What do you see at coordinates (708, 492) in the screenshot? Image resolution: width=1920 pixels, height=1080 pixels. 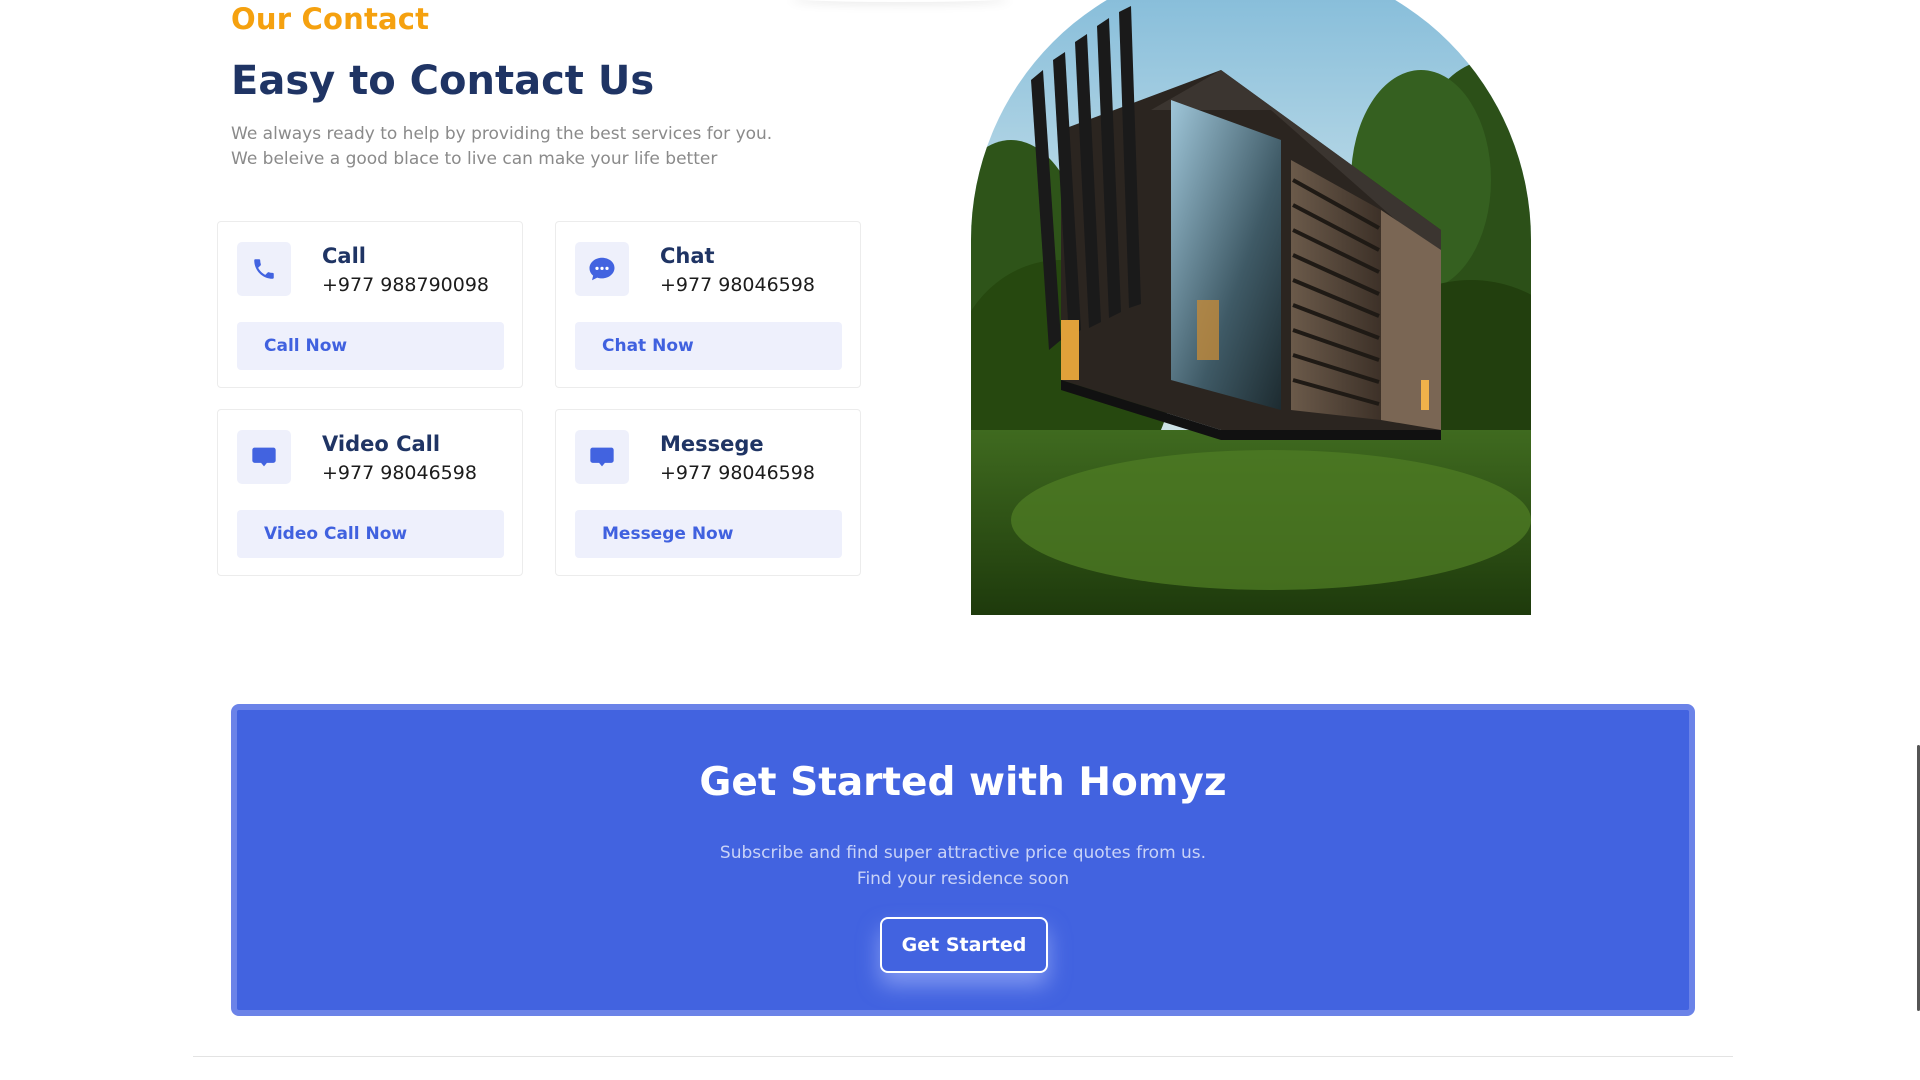 I see `contact-card-message: Messege +977 98046598 Messege Now` at bounding box center [708, 492].